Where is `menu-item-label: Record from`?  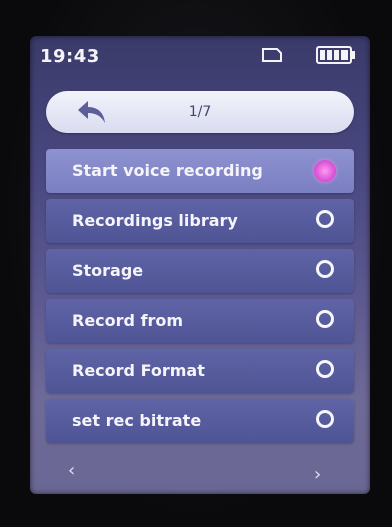
menu-item-label: Record from is located at coordinates (128, 320).